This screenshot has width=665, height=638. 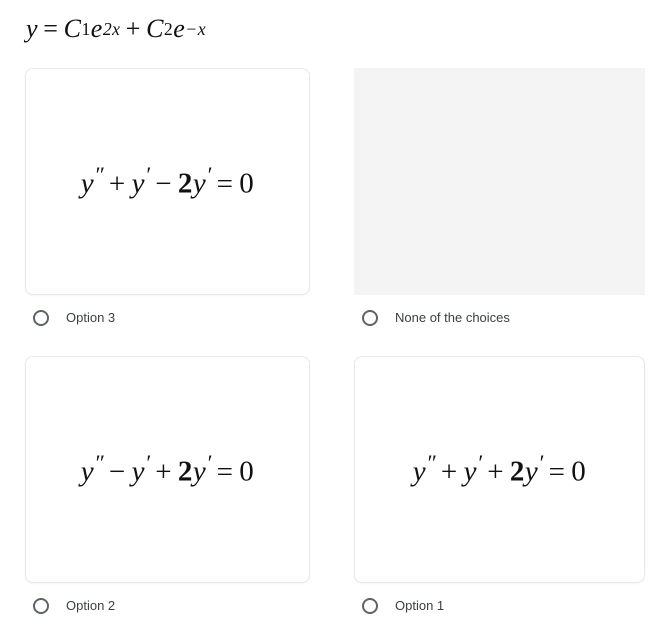 I want to click on option-label-option-1: Option 1, so click(x=420, y=605).